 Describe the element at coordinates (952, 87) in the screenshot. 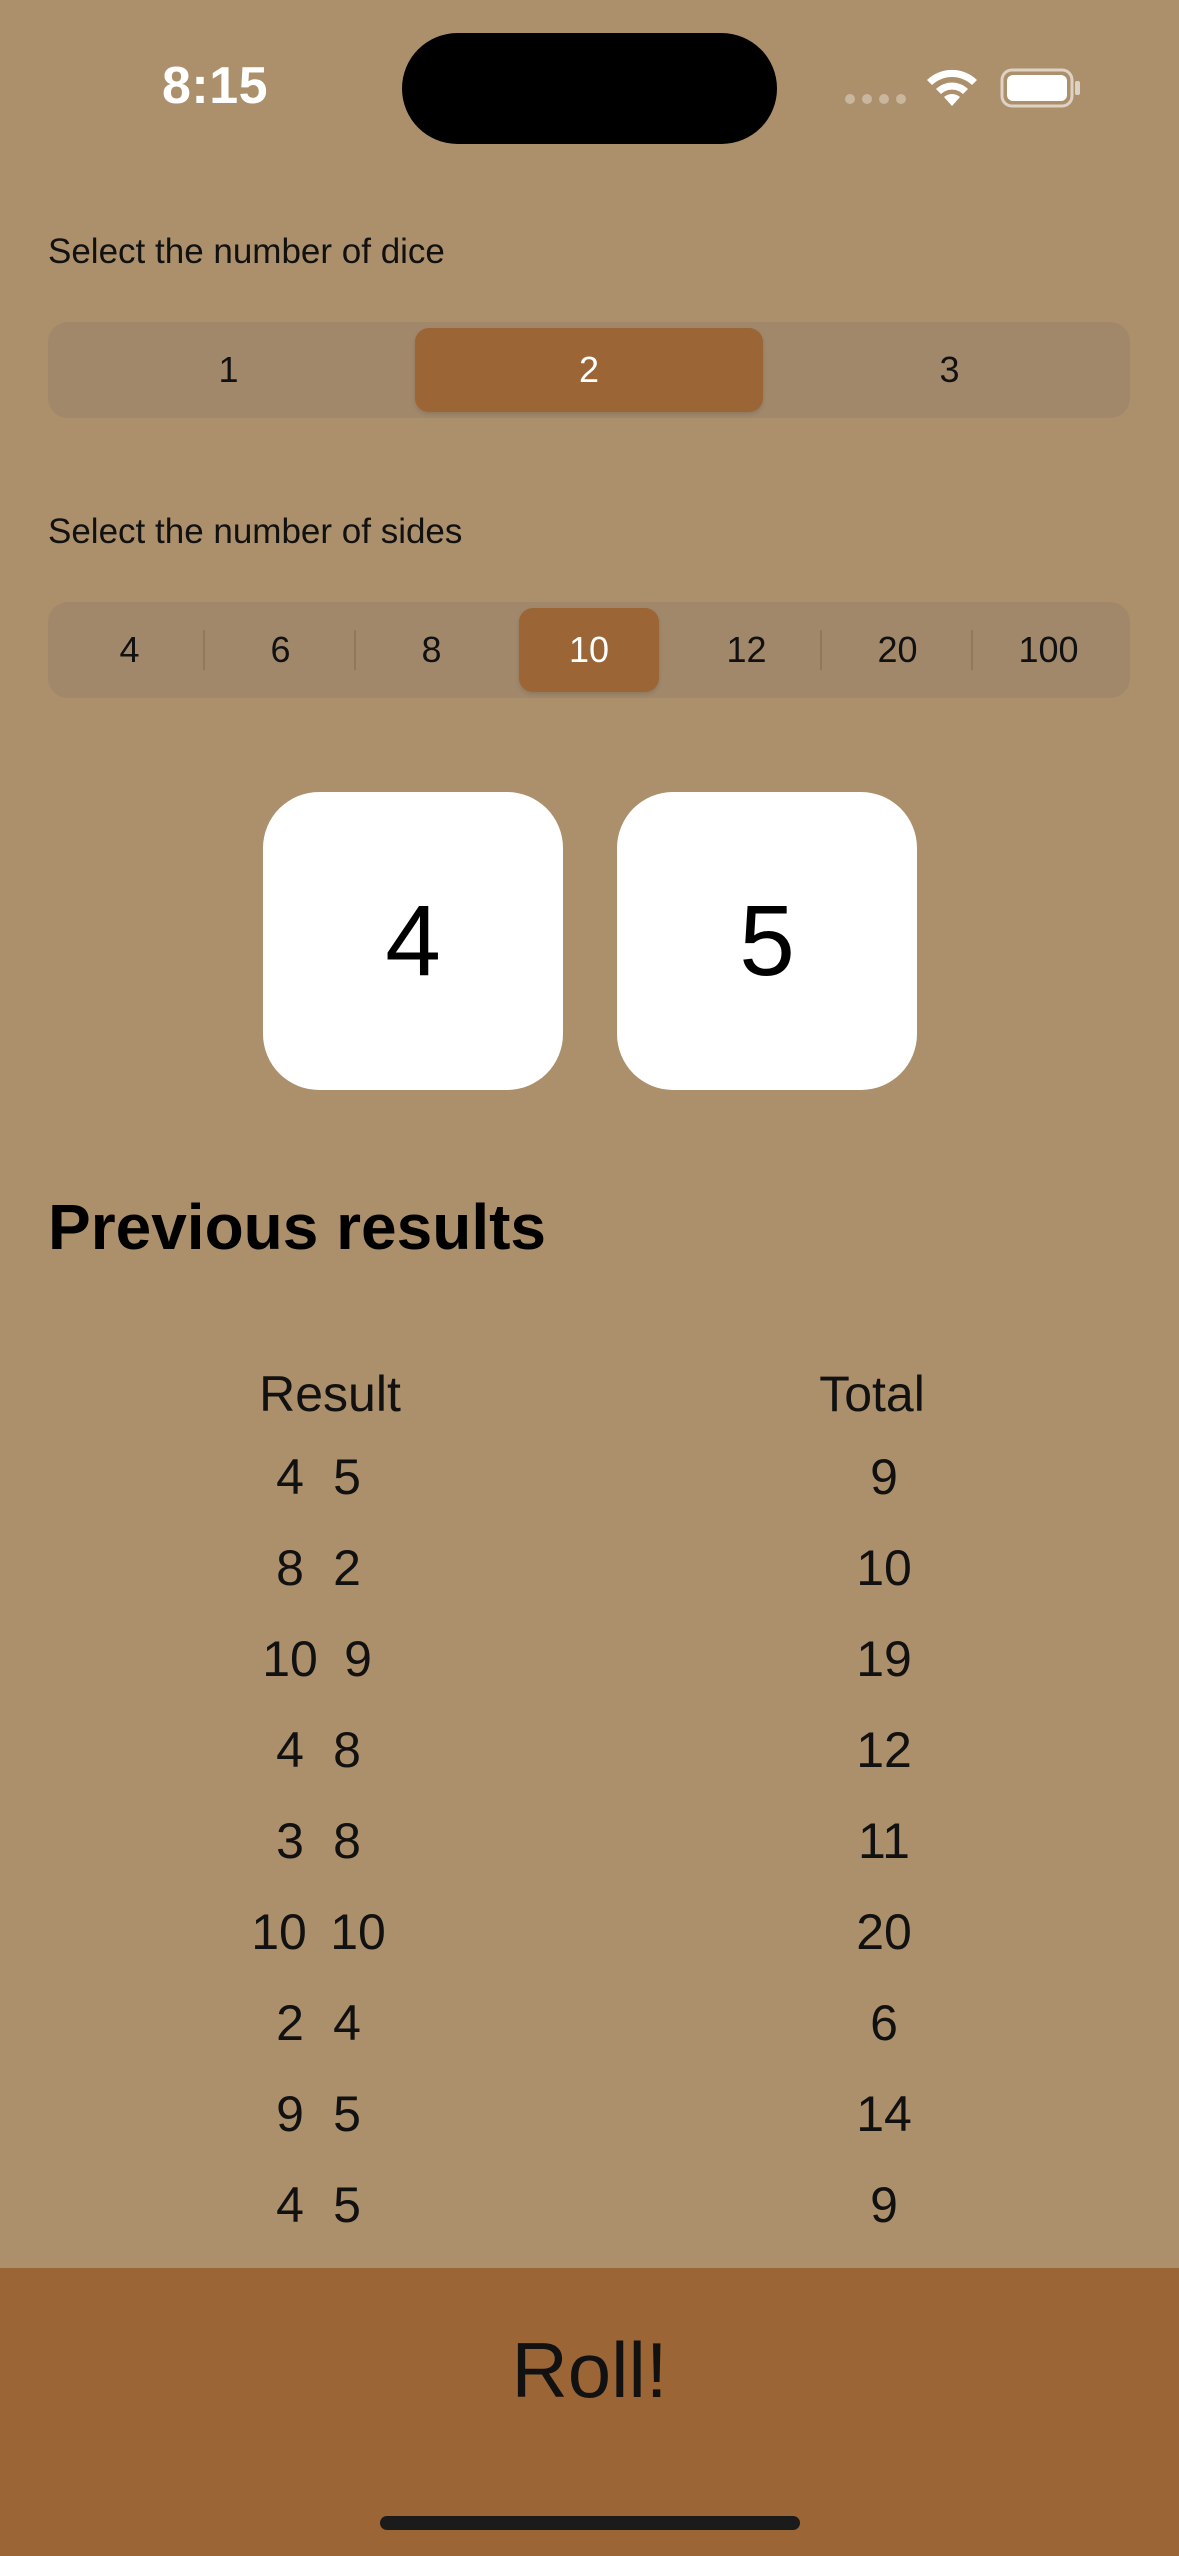

I see `wifi-icon` at that location.